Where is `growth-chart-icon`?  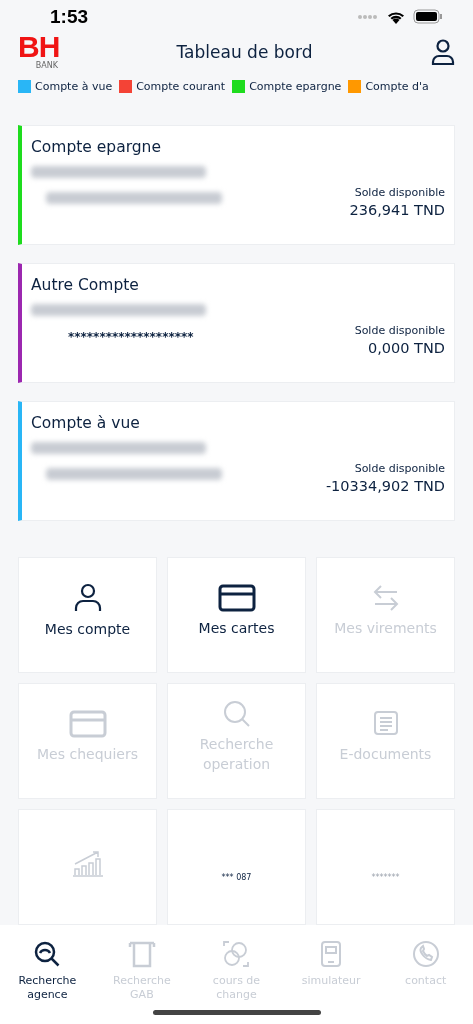 growth-chart-icon is located at coordinates (87, 863).